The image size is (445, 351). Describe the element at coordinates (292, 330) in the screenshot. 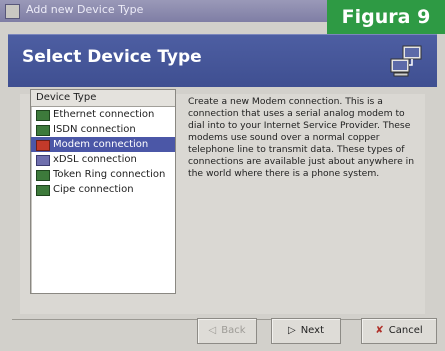

I see `next-arrow-icon: ▷` at that location.